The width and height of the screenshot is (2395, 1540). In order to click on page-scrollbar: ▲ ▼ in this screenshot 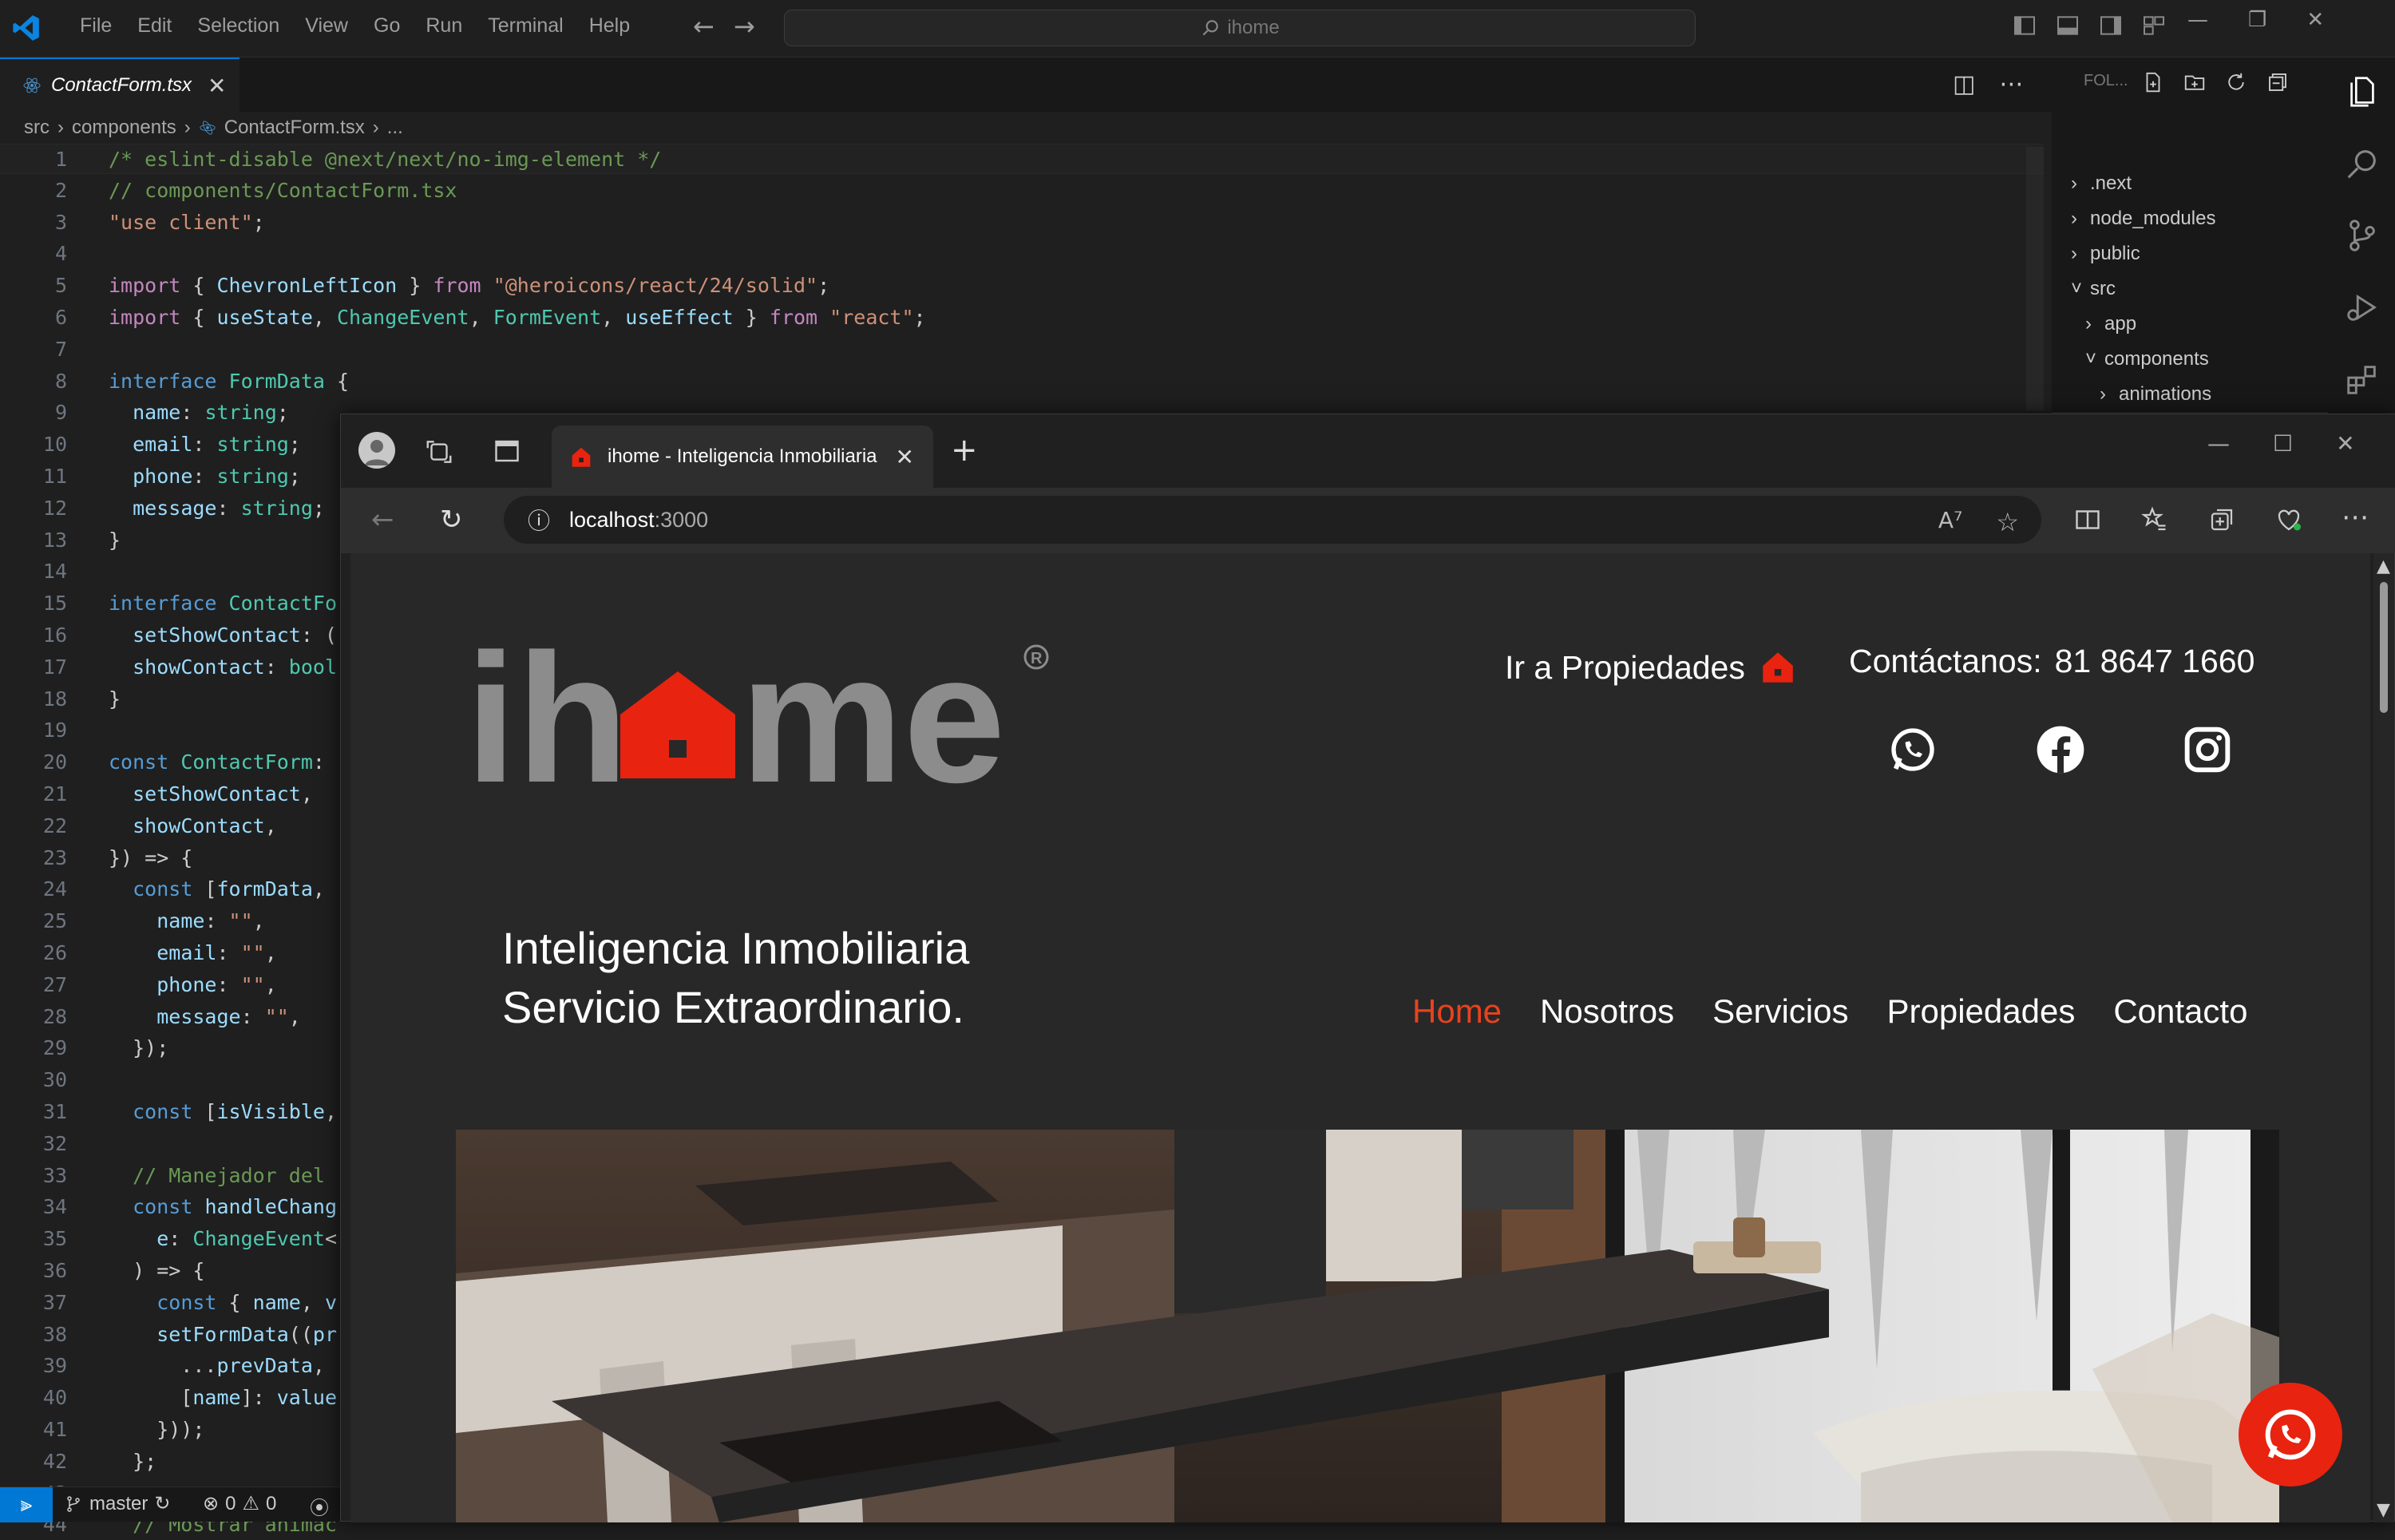, I will do `click(2383, 1037)`.